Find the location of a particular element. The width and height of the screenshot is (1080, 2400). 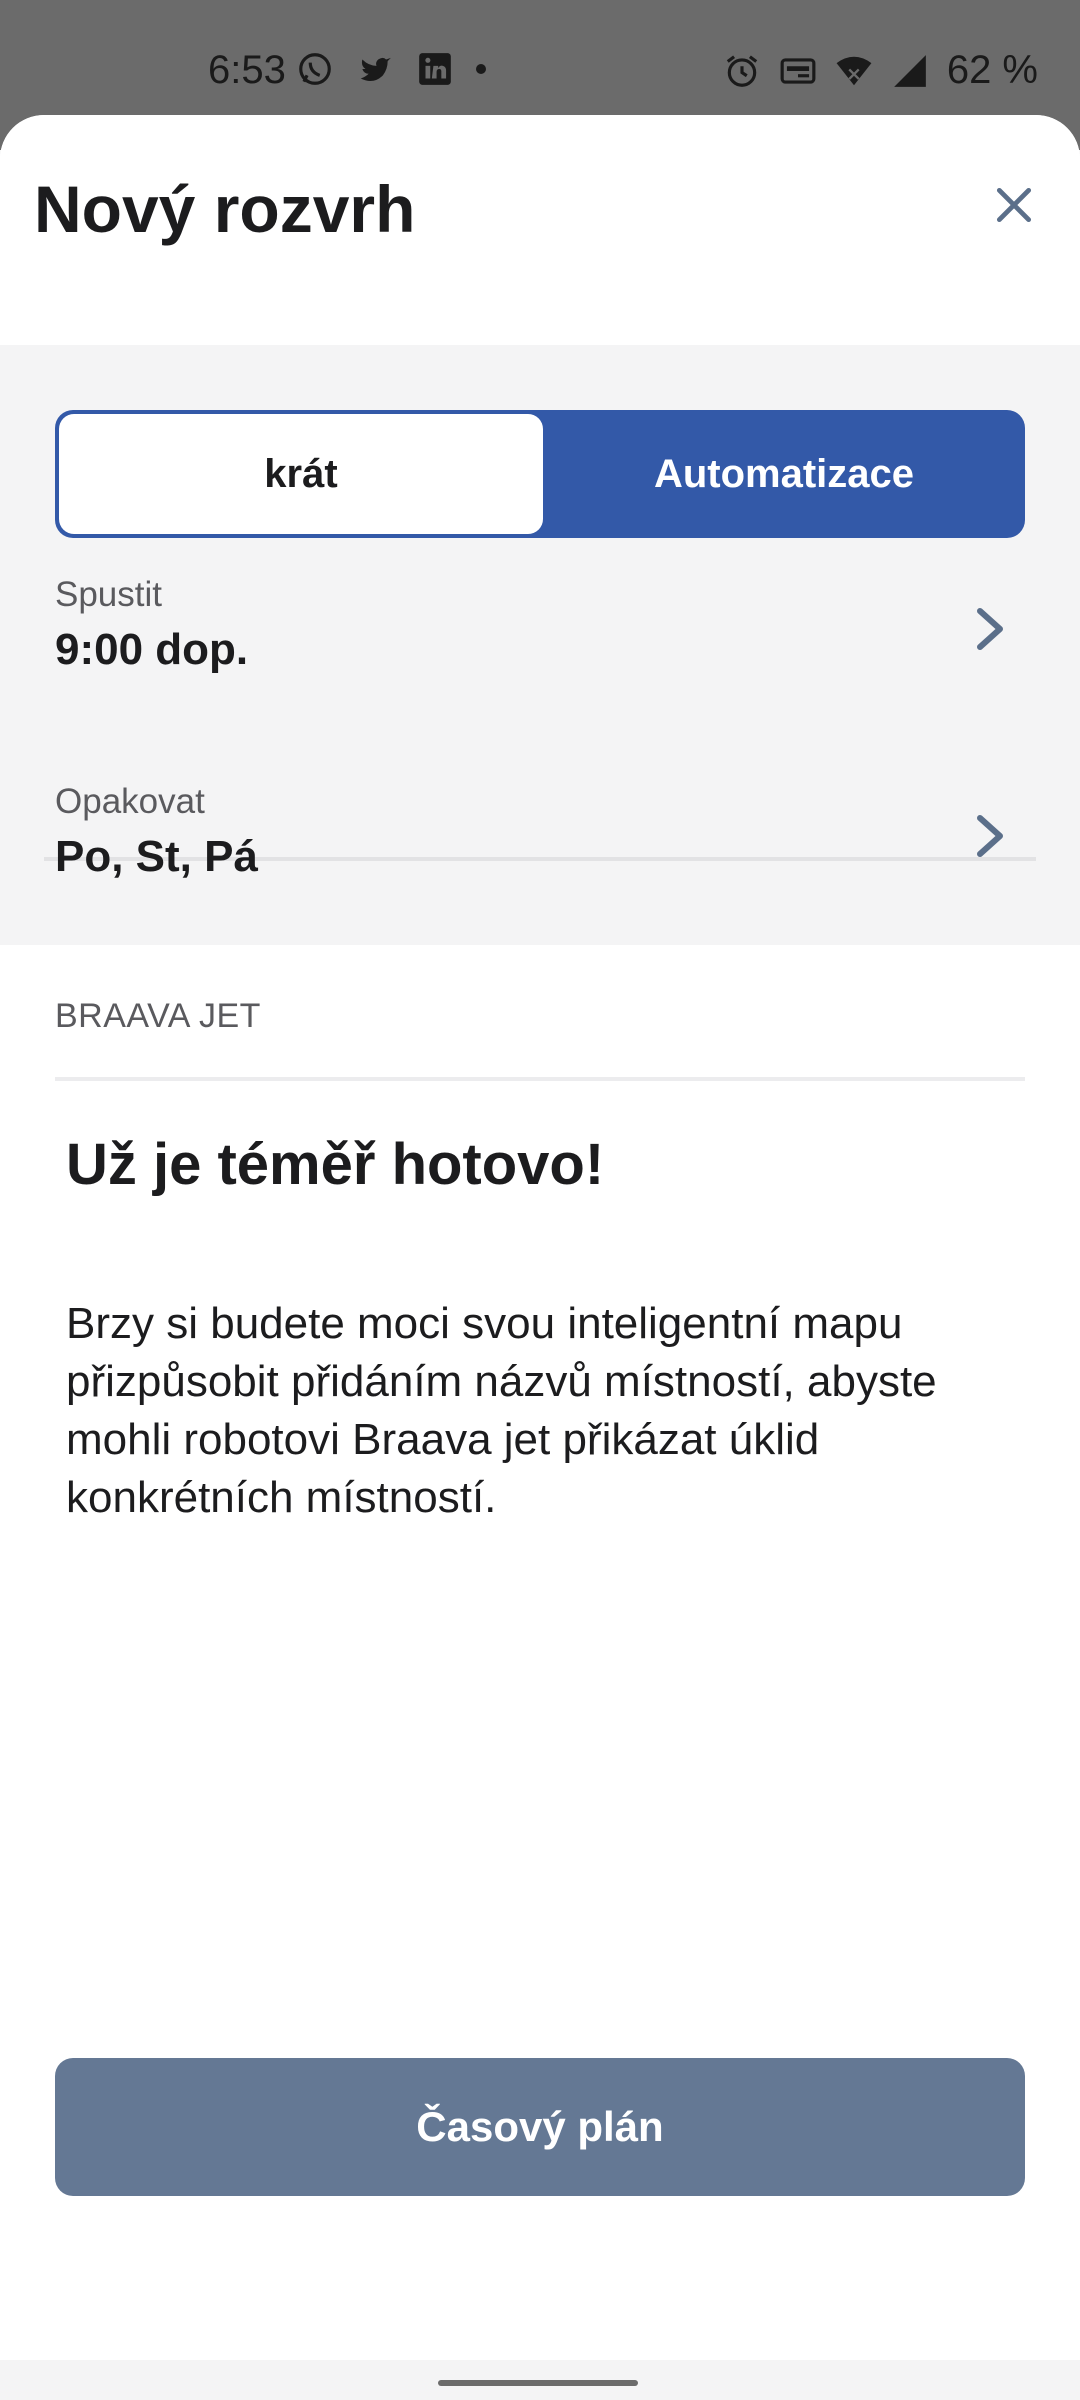

status-left-icons is located at coordinates (391, 69).